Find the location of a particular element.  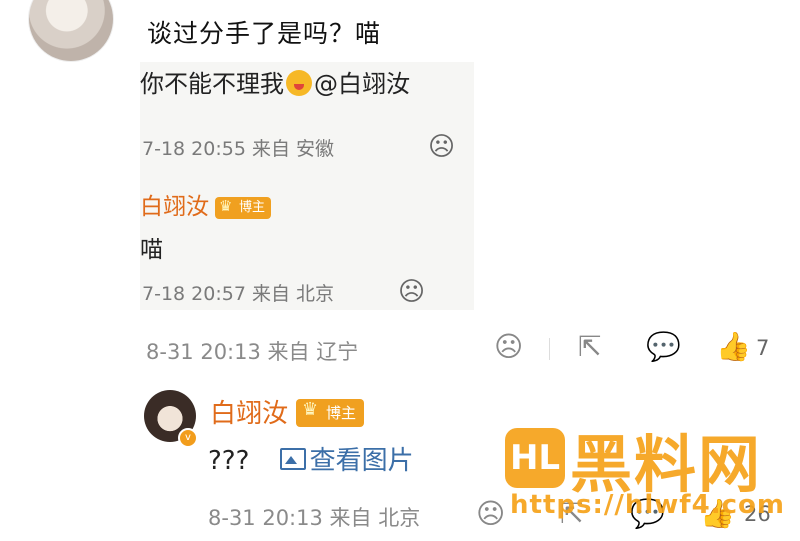

quoted-line-1: 你不能不理我 @白翊汝 is located at coordinates (275, 81).